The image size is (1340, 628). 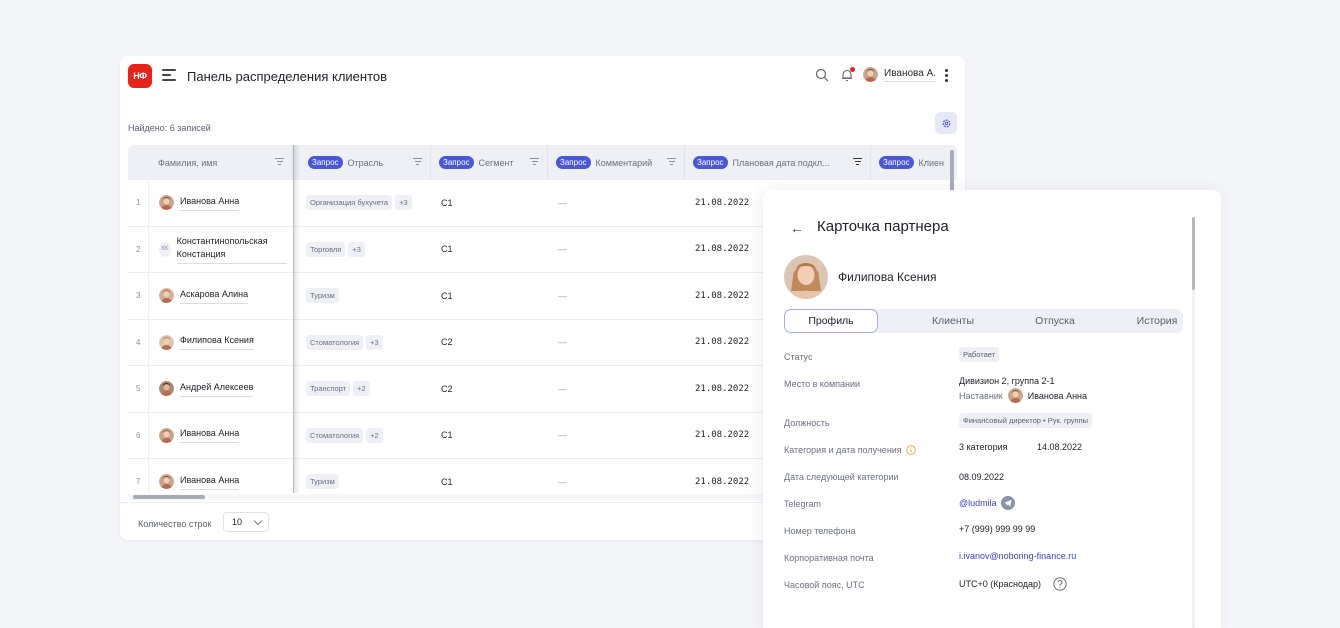 I want to click on email-label: Корпоративная почта, so click(x=829, y=558).